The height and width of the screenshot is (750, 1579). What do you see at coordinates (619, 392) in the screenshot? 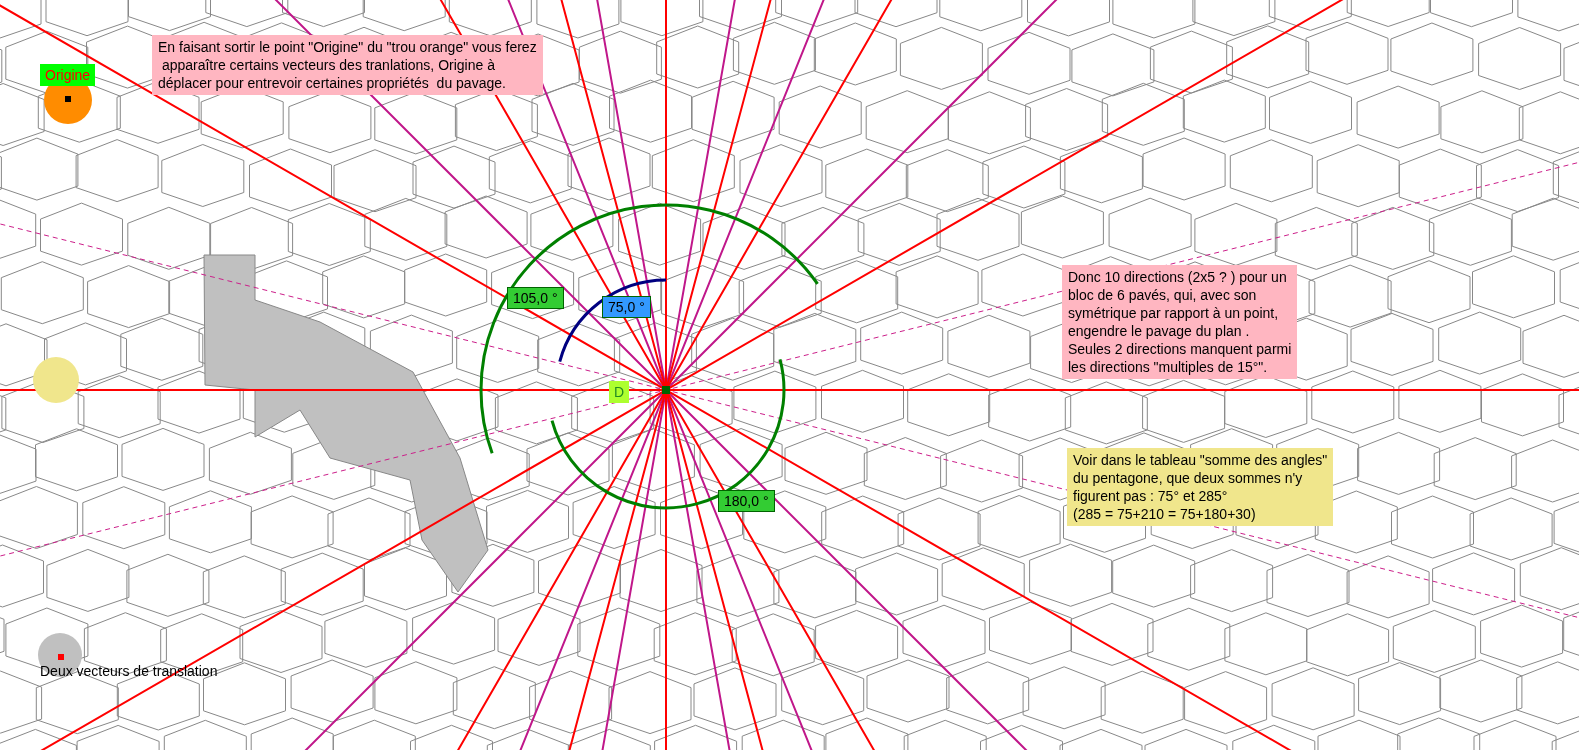
I see `point-label: D` at bounding box center [619, 392].